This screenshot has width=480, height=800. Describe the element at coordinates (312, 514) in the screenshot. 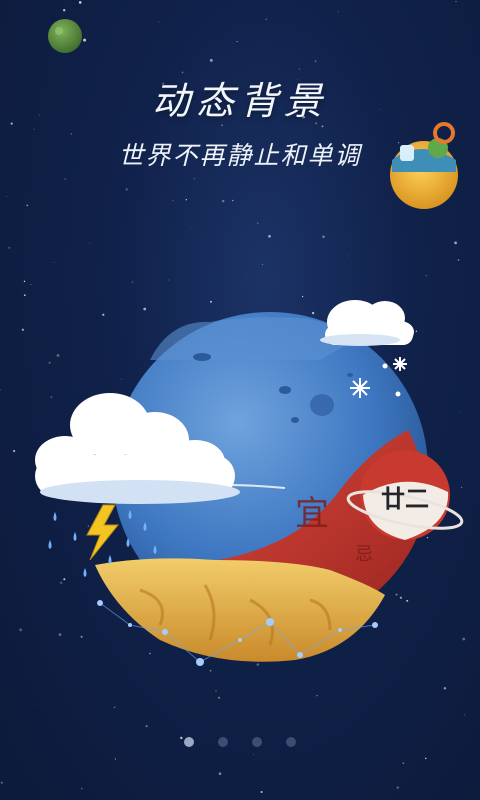

I see `omen-good-text: 宜` at that location.